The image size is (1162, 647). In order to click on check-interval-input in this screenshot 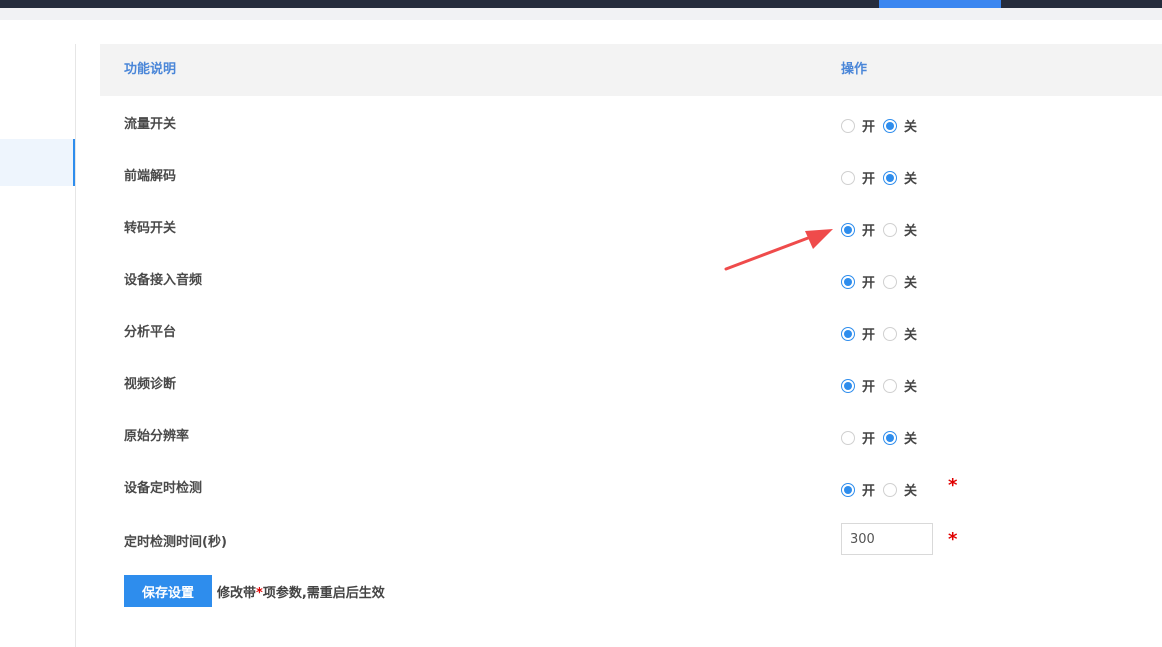, I will do `click(887, 539)`.